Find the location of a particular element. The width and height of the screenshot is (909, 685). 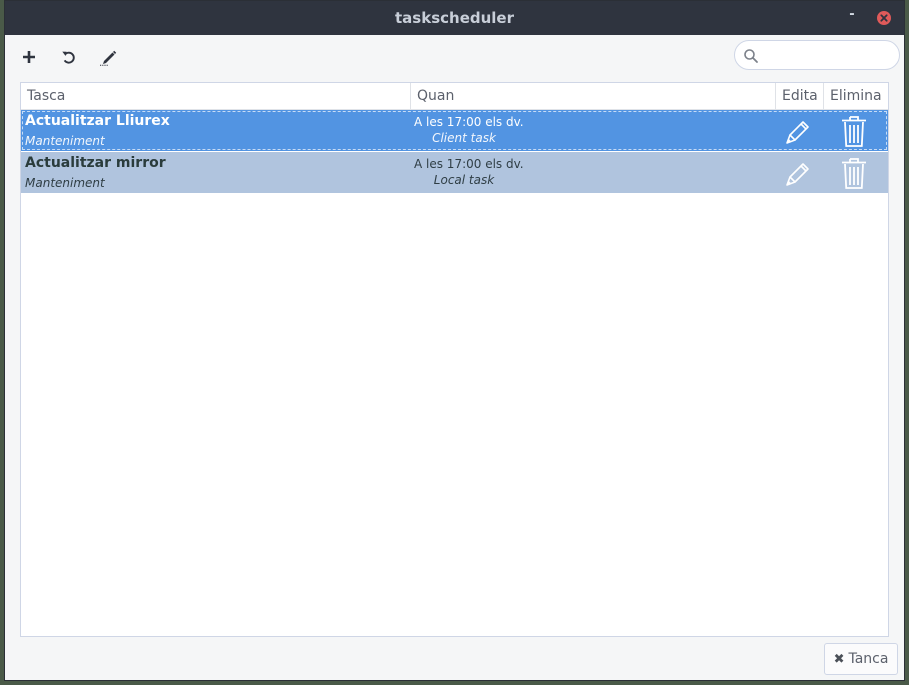

header-edit: Edita is located at coordinates (799, 96).